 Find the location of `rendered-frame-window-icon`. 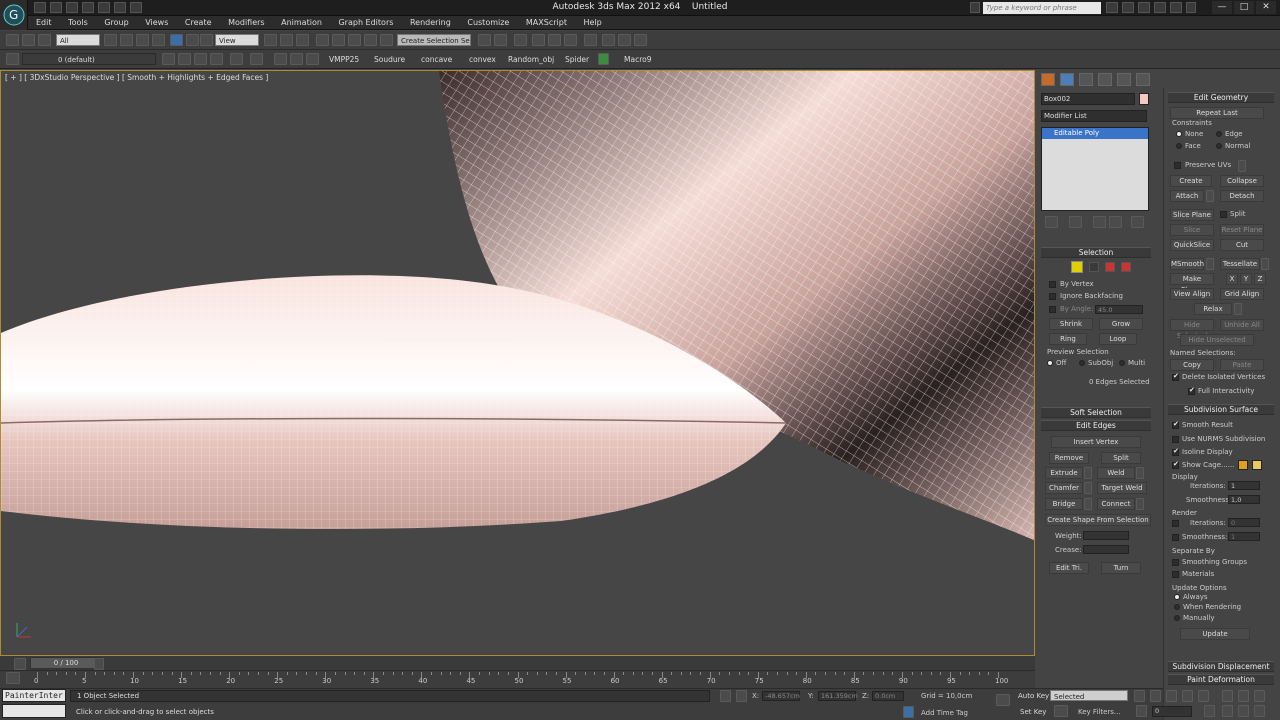

rendered-frame-window-icon is located at coordinates (624, 40).